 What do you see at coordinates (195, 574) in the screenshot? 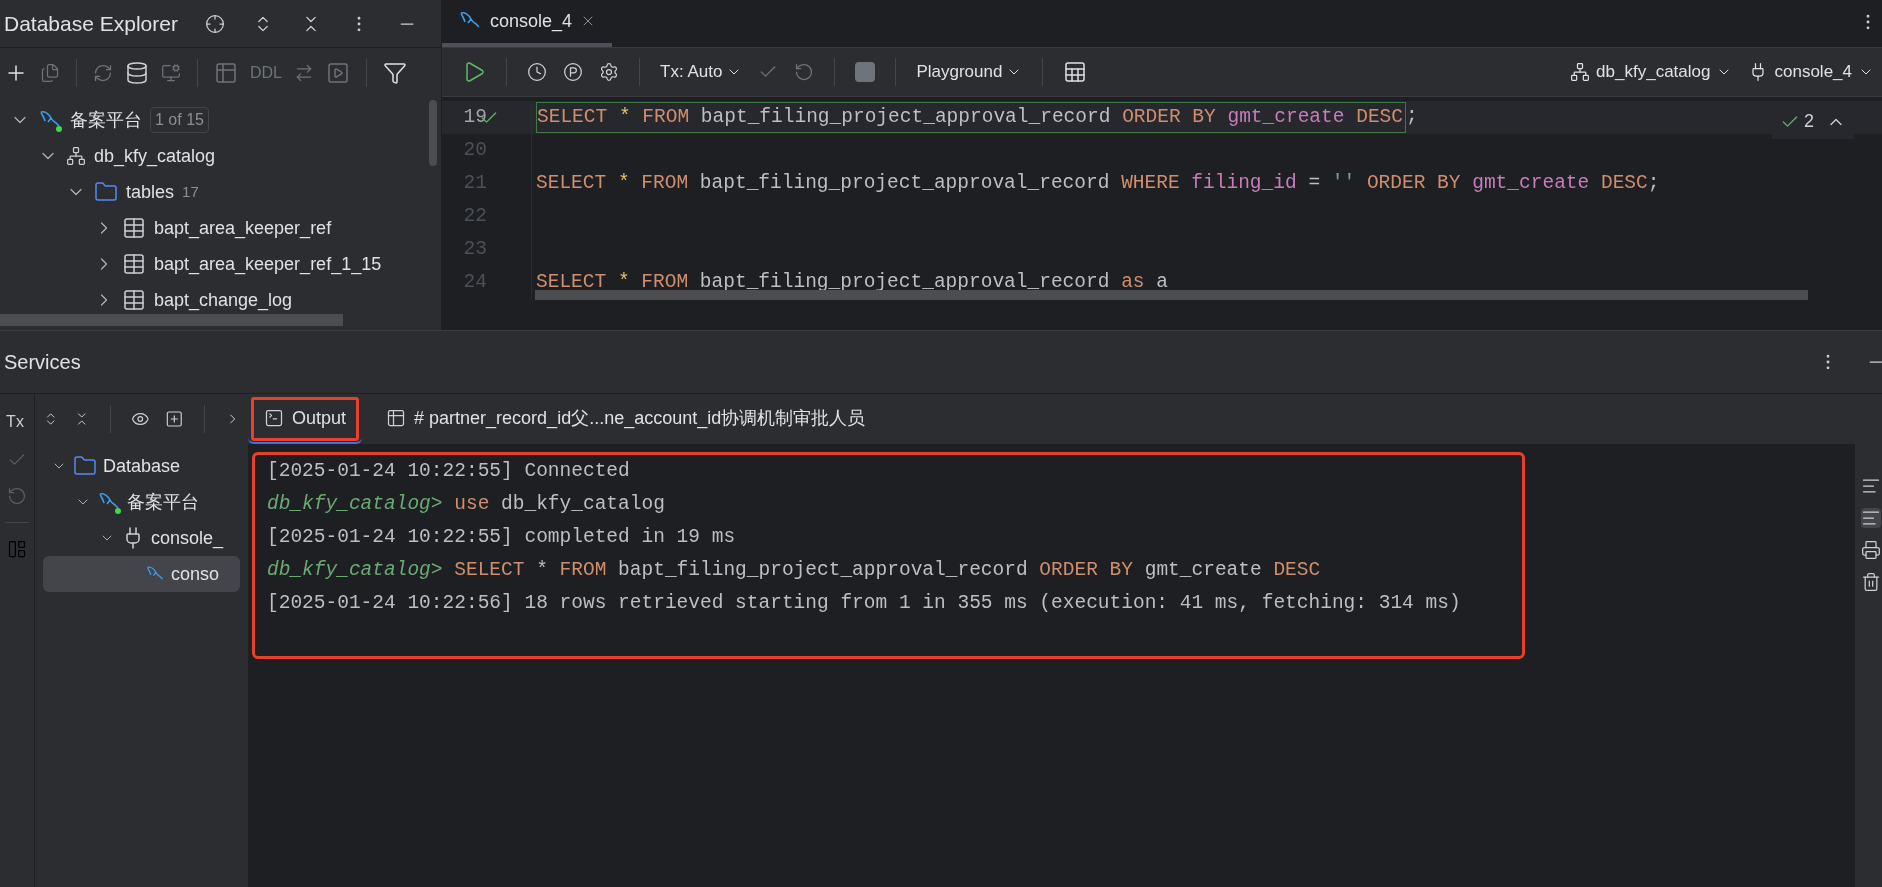
I see `item-label: conso` at bounding box center [195, 574].